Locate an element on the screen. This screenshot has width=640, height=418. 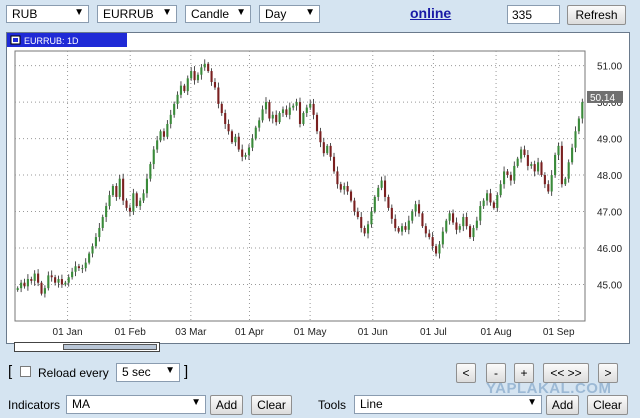
indicator-select: MA ▼ is located at coordinates (136, 404).